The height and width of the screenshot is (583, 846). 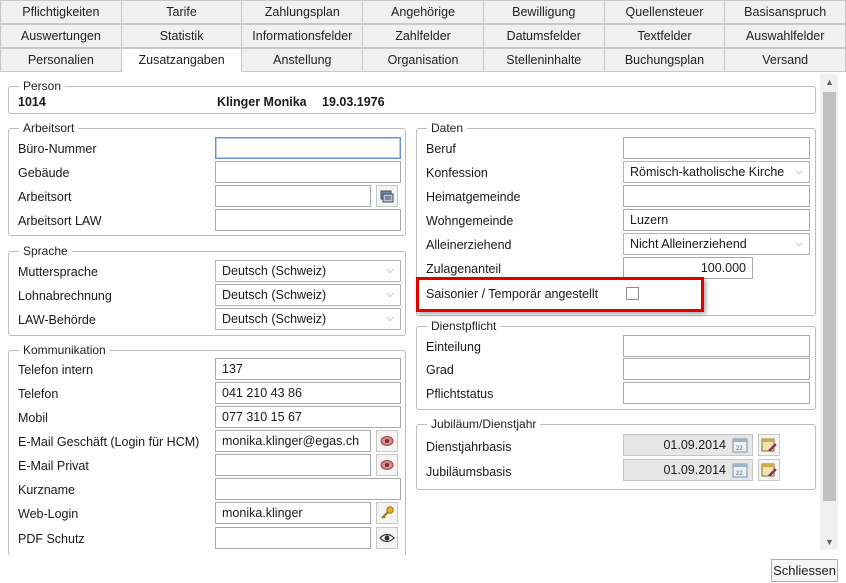 I want to click on tab-textfelder: Textfelder, so click(x=665, y=36).